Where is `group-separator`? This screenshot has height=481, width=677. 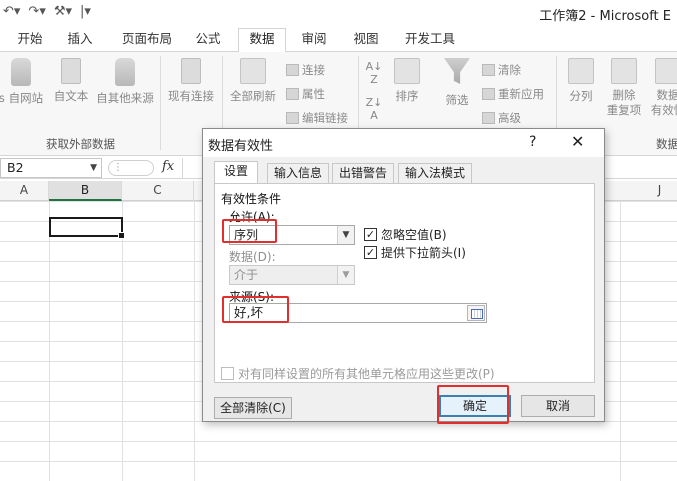 group-separator is located at coordinates (160, 103).